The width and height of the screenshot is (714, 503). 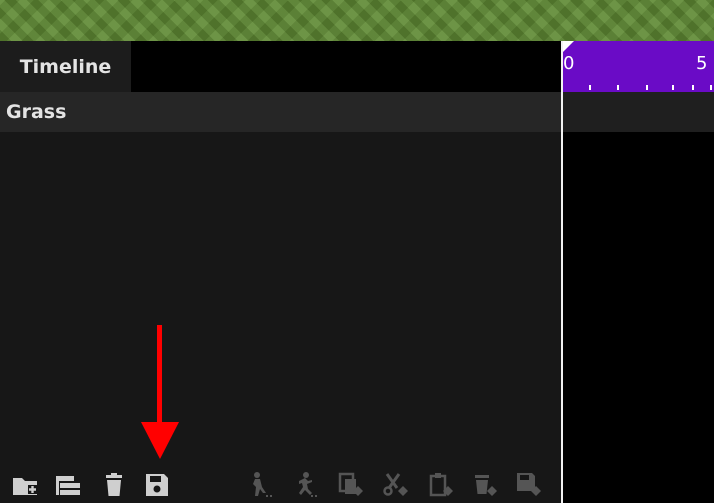 What do you see at coordinates (308, 484) in the screenshot?
I see `add-animation-icon` at bounding box center [308, 484].